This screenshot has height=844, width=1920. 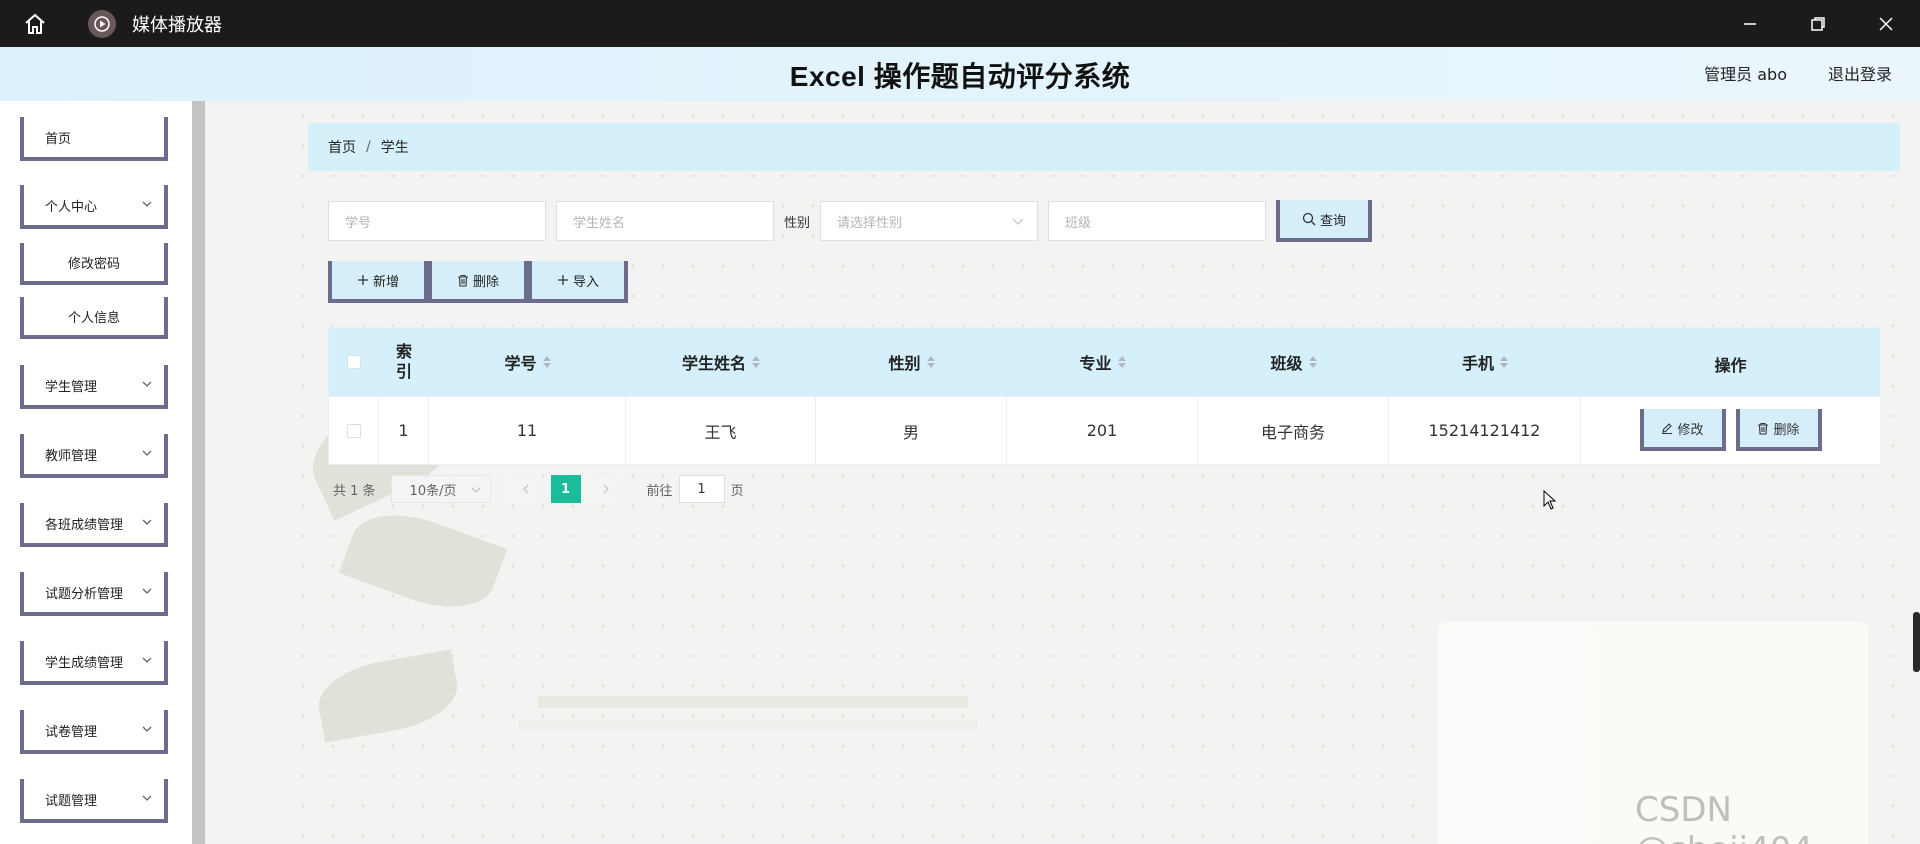 I want to click on page-suffix: 页, so click(x=737, y=491).